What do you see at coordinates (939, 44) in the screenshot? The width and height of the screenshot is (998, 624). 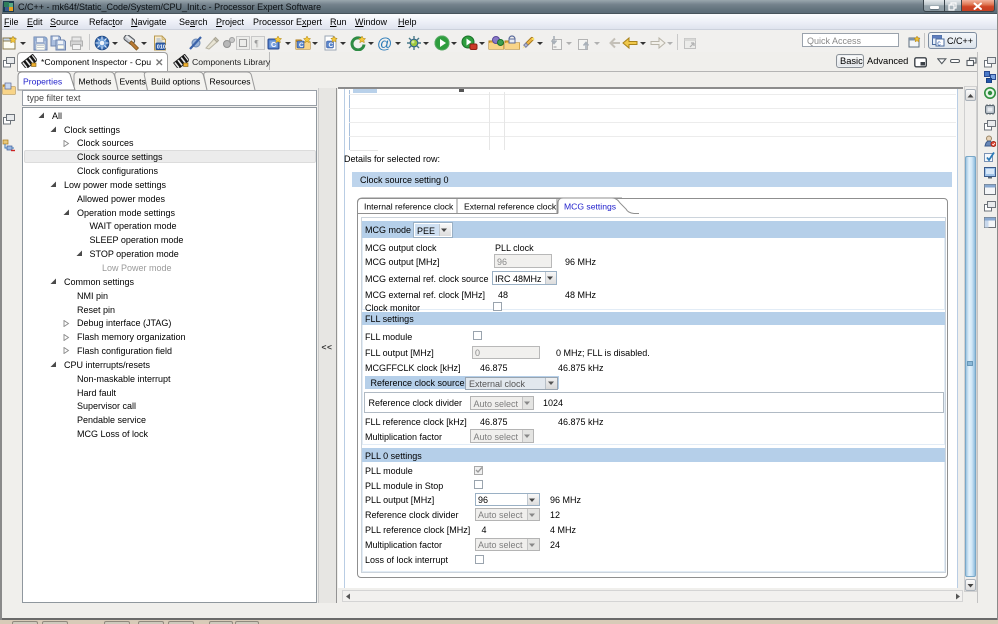 I see `svg-text: c` at bounding box center [939, 44].